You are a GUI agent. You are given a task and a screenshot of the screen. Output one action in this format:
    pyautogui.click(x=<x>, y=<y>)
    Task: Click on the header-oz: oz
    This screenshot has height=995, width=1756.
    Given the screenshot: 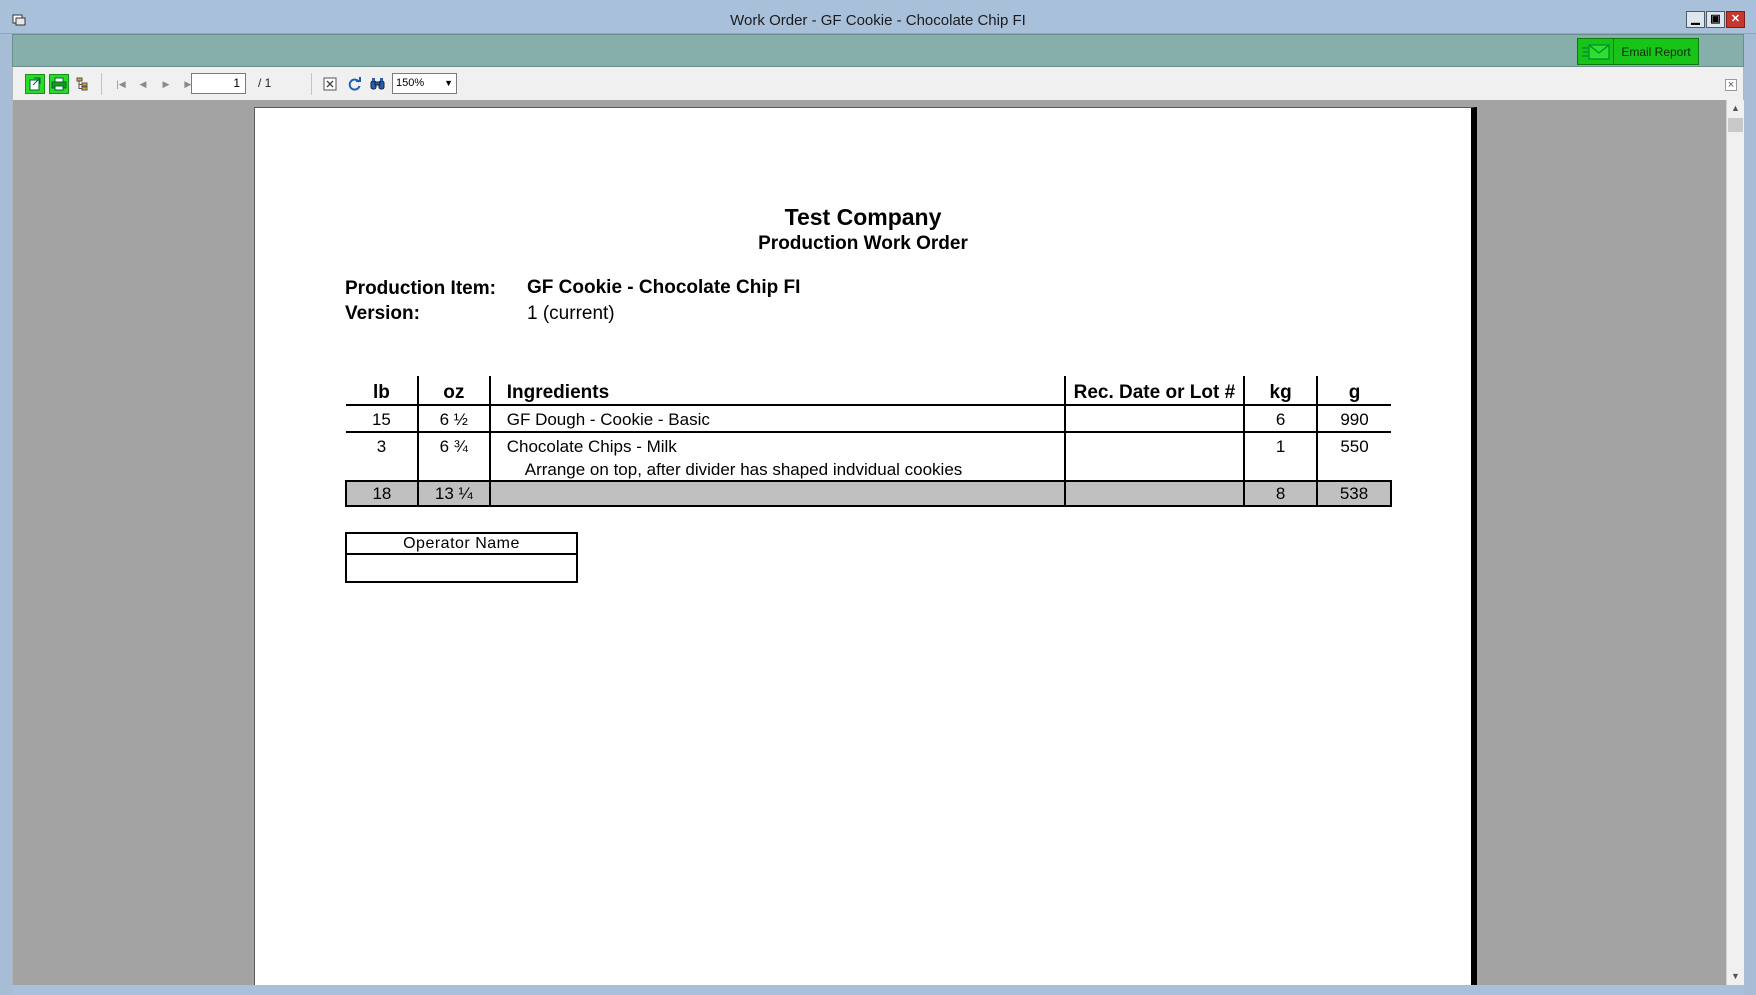 What is the action you would take?
    pyautogui.click(x=454, y=391)
    